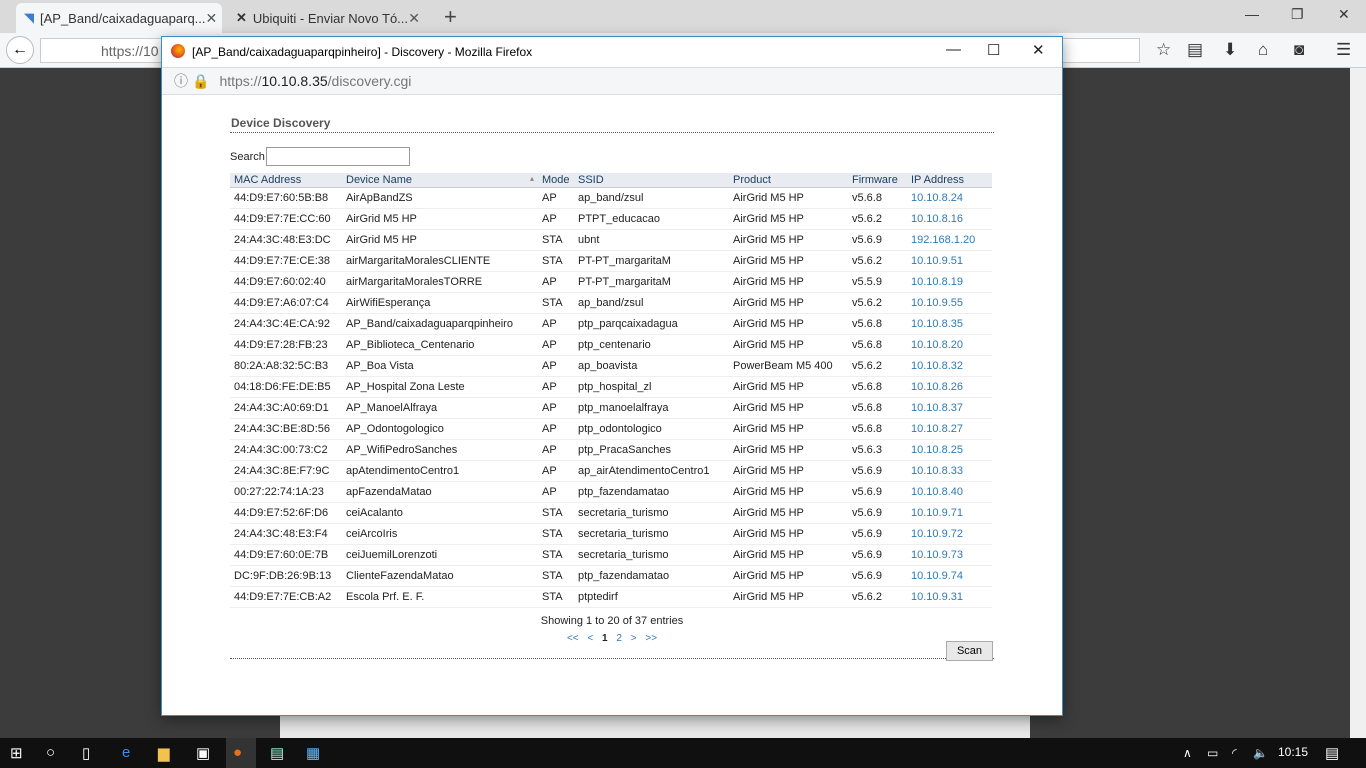  What do you see at coordinates (1297, 14) in the screenshot?
I see `restore-button: ❐` at bounding box center [1297, 14].